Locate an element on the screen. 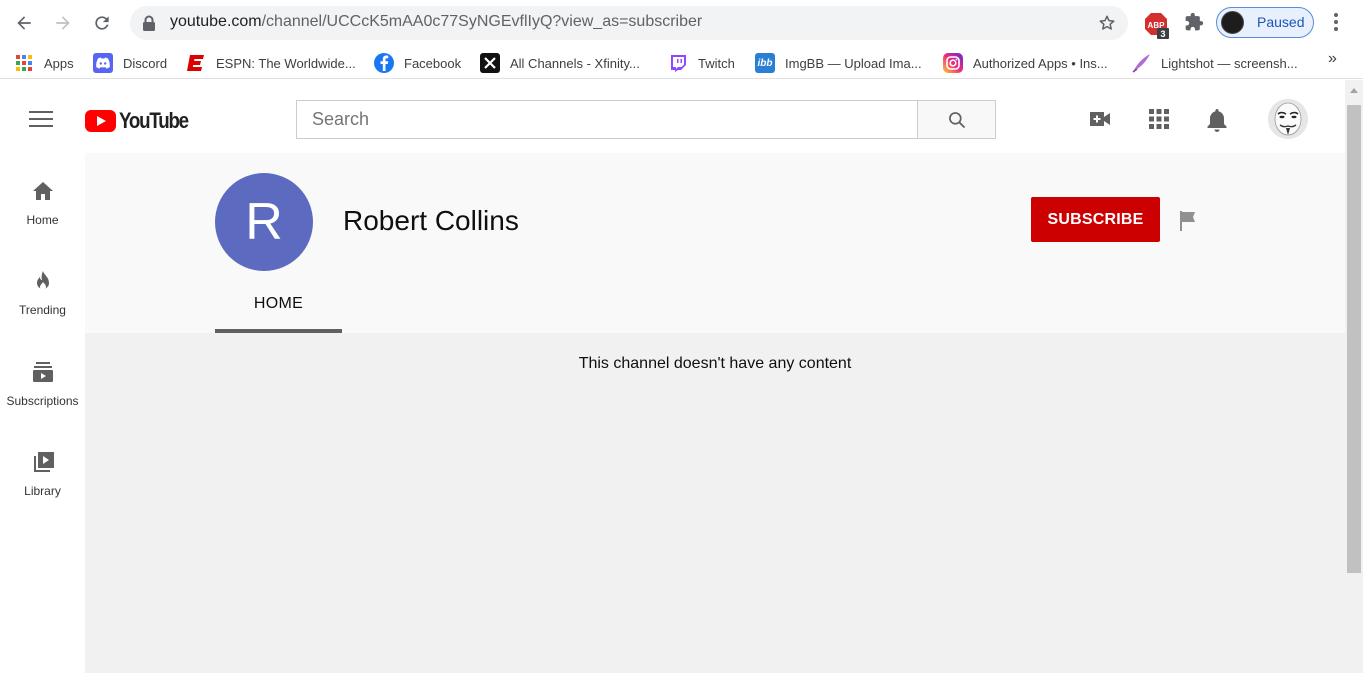 This screenshot has width=1363, height=673. bookmark-facebook: Facebook is located at coordinates (417, 63).